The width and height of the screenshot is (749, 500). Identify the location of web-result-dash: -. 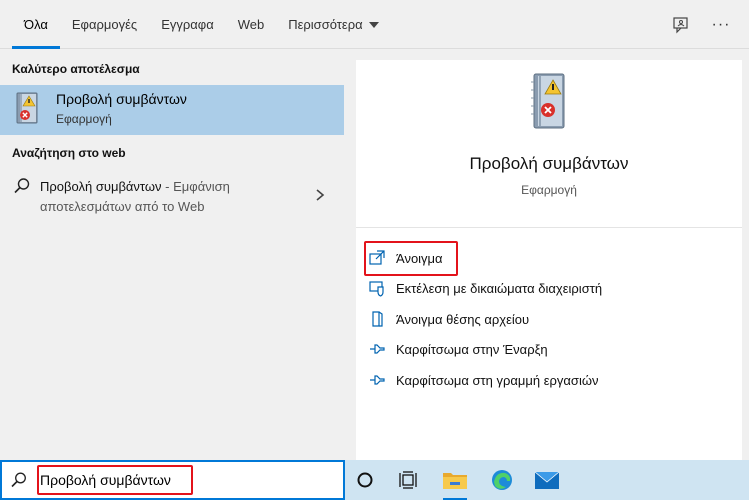
(167, 186).